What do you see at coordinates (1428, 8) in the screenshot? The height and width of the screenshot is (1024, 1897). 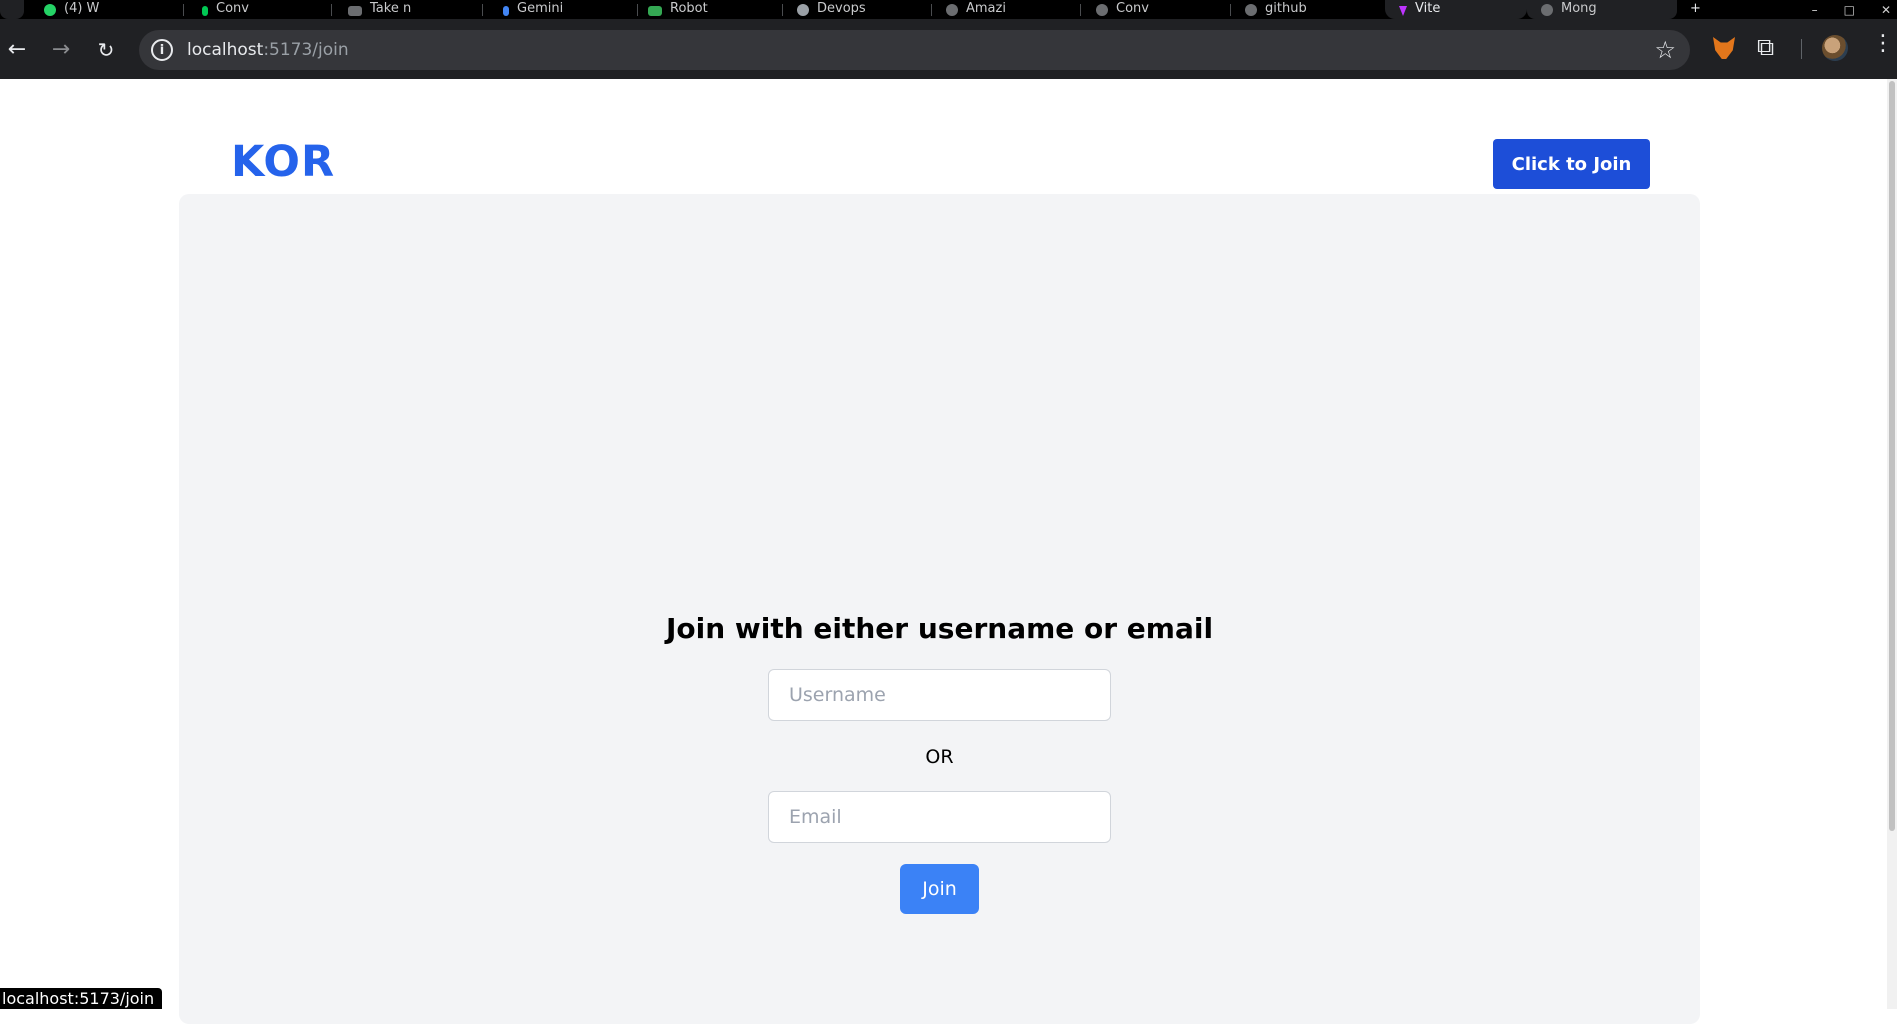 I see `tab-title: Vite` at bounding box center [1428, 8].